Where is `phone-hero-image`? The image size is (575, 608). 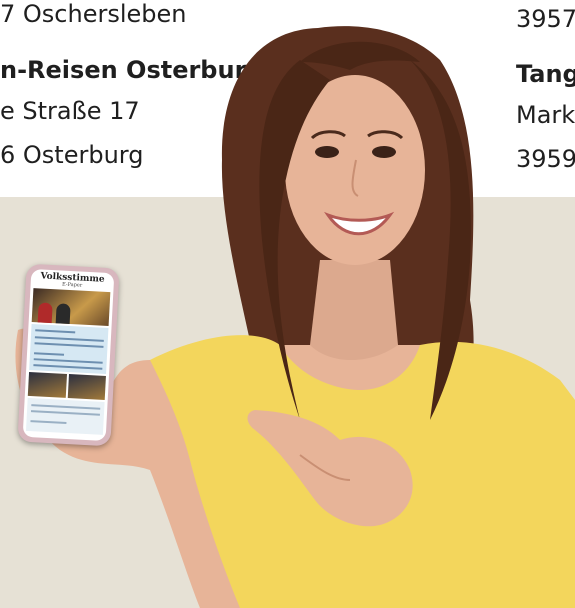 phone-hero-image is located at coordinates (71, 307).